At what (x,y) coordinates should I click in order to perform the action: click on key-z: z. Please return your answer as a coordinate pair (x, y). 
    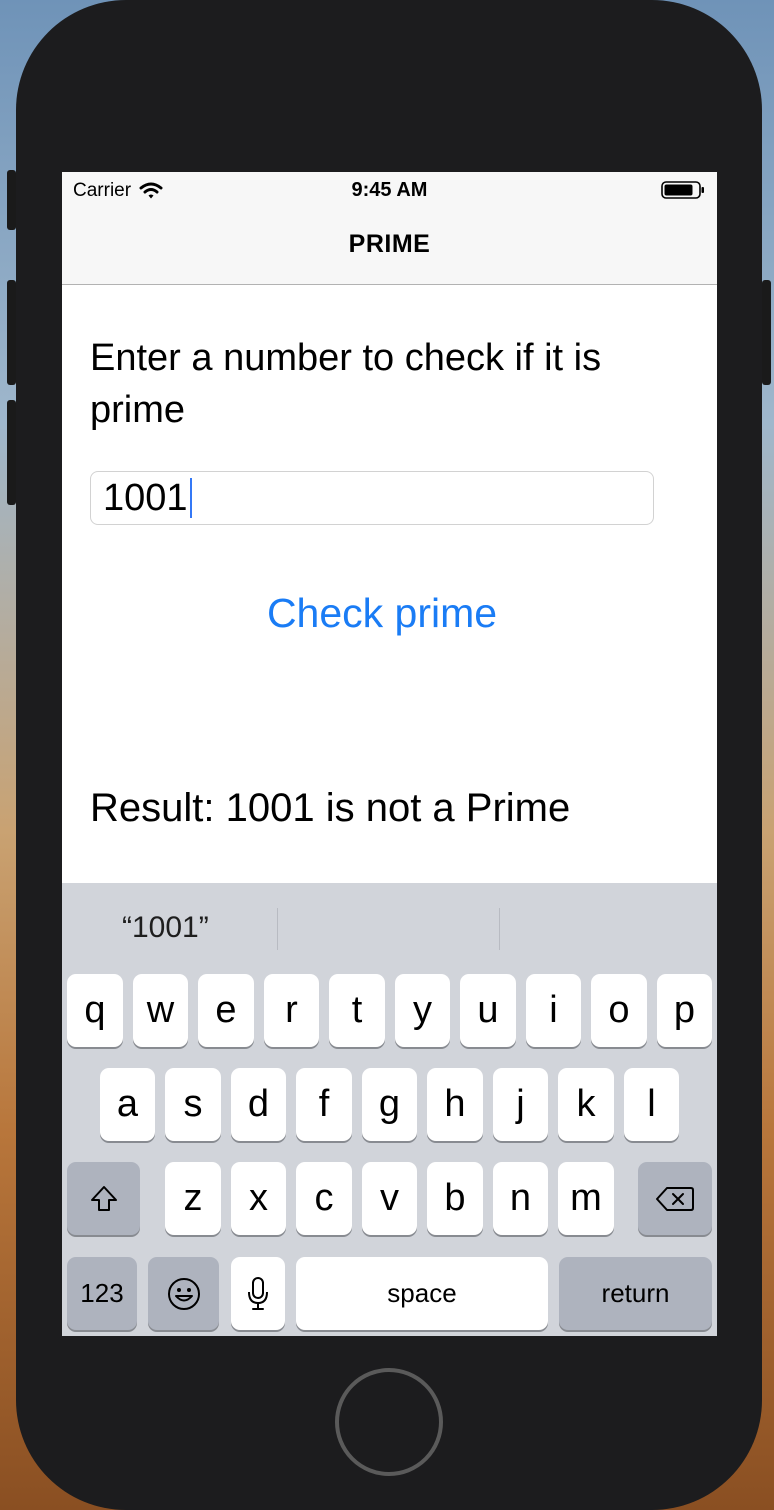
    Looking at the image, I should click on (193, 1198).